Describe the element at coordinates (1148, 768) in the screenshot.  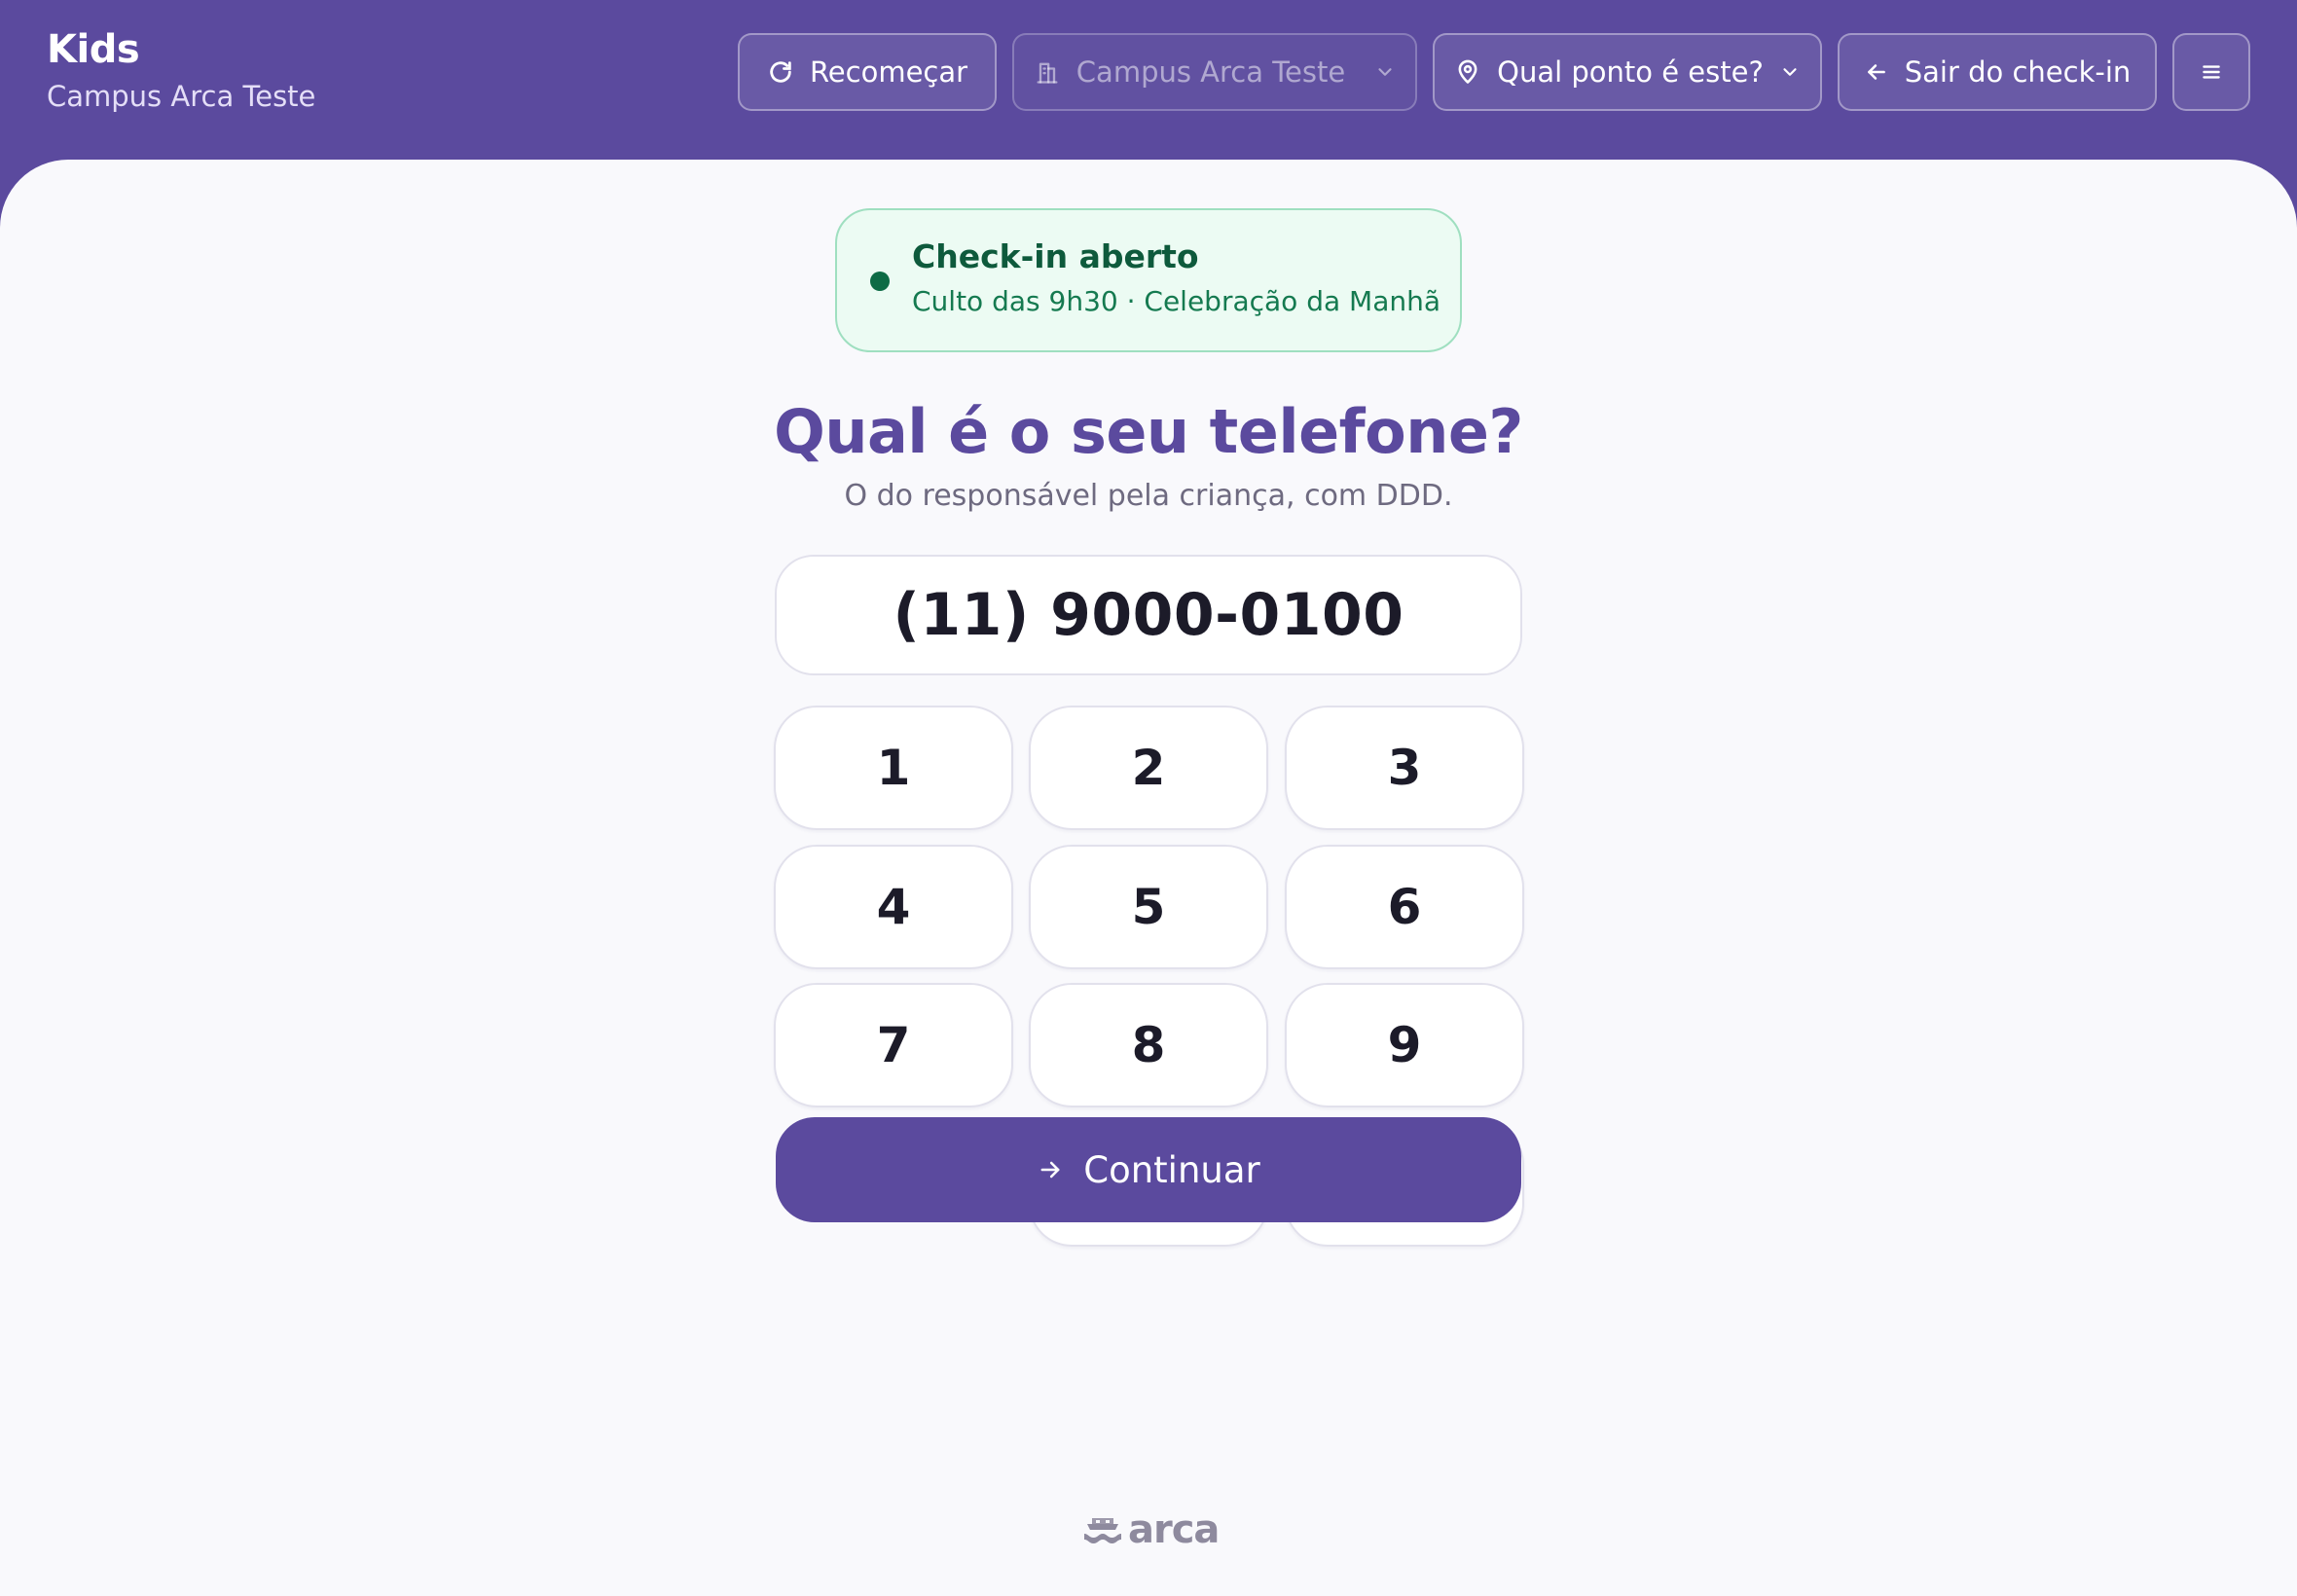
I see `keypad-key-2: 2` at that location.